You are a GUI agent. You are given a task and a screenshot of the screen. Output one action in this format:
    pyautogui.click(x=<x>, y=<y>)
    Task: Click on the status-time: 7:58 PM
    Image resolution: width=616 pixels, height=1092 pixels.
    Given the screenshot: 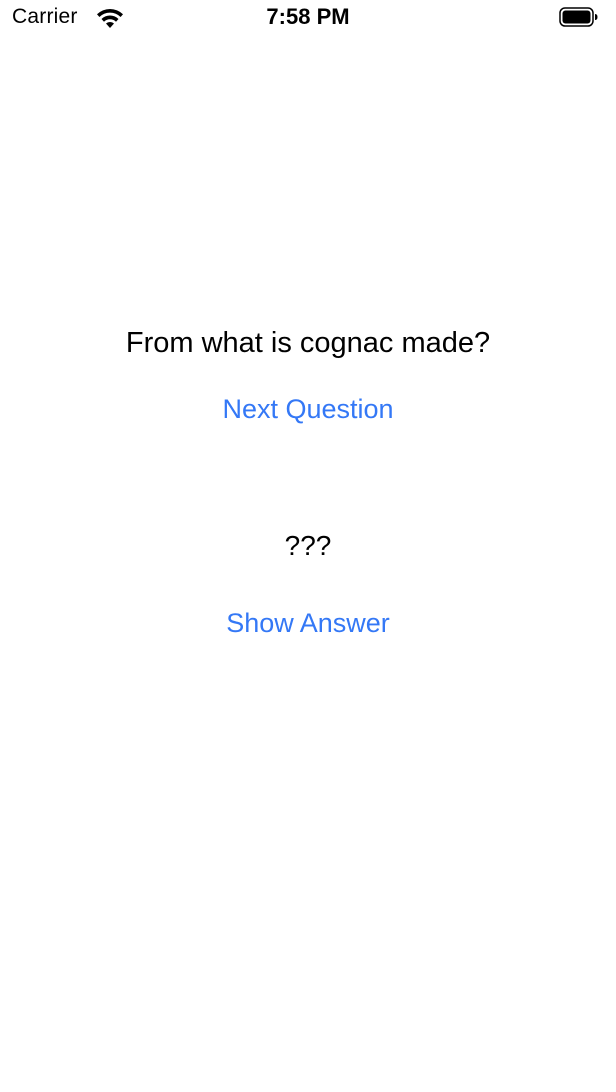 What is the action you would take?
    pyautogui.click(x=308, y=16)
    